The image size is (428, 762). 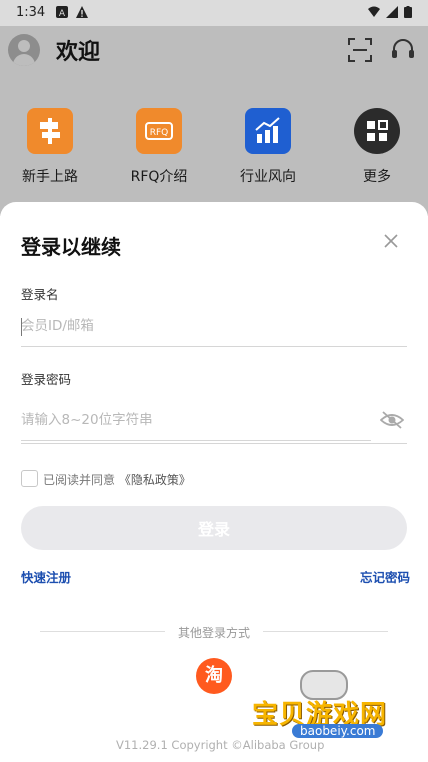 I want to click on warning-icon, so click(x=82, y=12).